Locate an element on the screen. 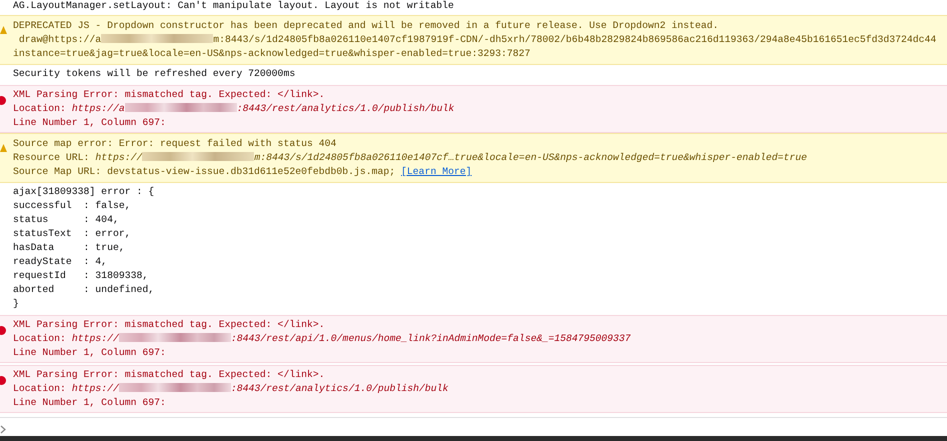 The image size is (947, 441). console-text: requestId : 31809338, is located at coordinates (81, 276).